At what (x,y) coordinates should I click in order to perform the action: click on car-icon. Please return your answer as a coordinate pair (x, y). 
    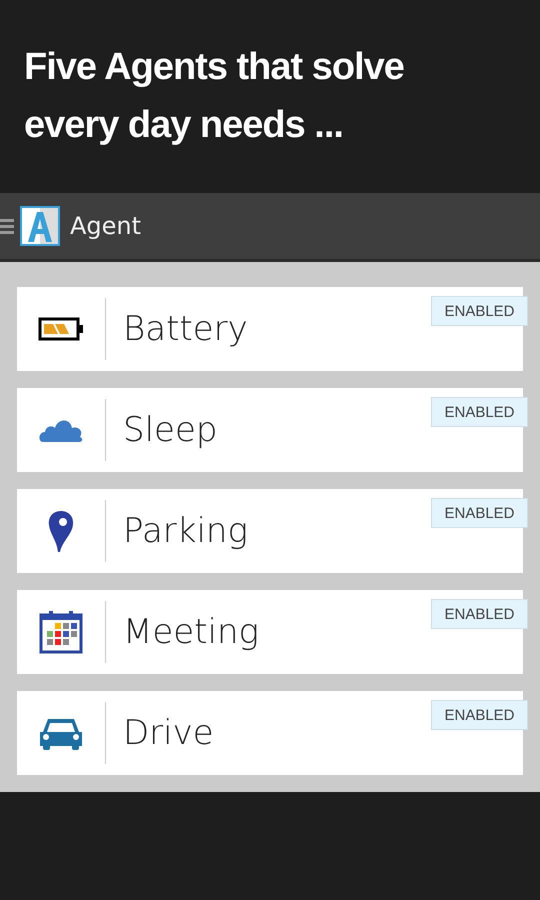
    Looking at the image, I should click on (61, 733).